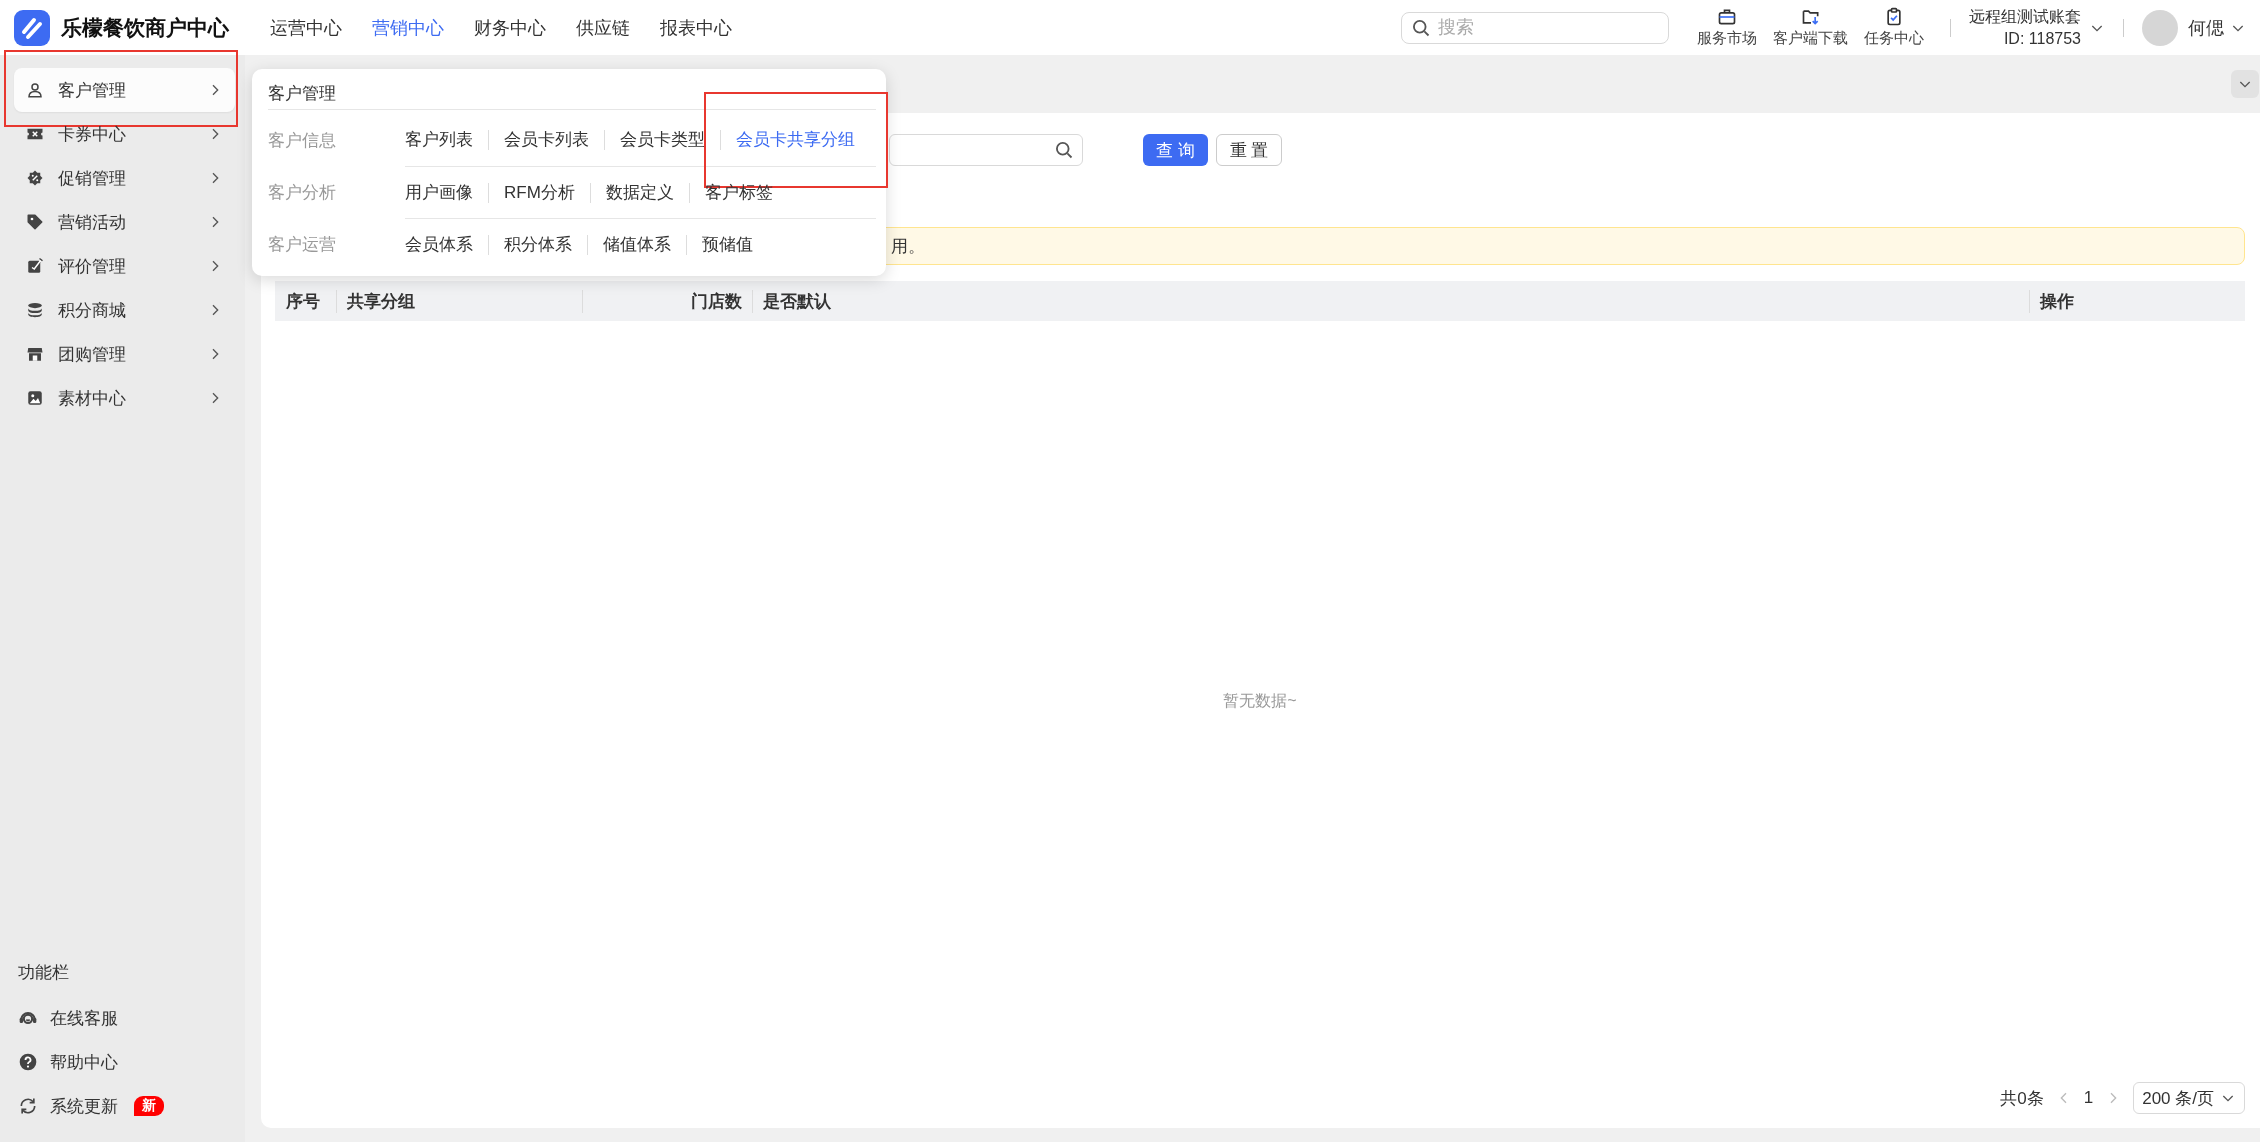  Describe the element at coordinates (446, 140) in the screenshot. I see `menu-link: 客户列表` at that location.